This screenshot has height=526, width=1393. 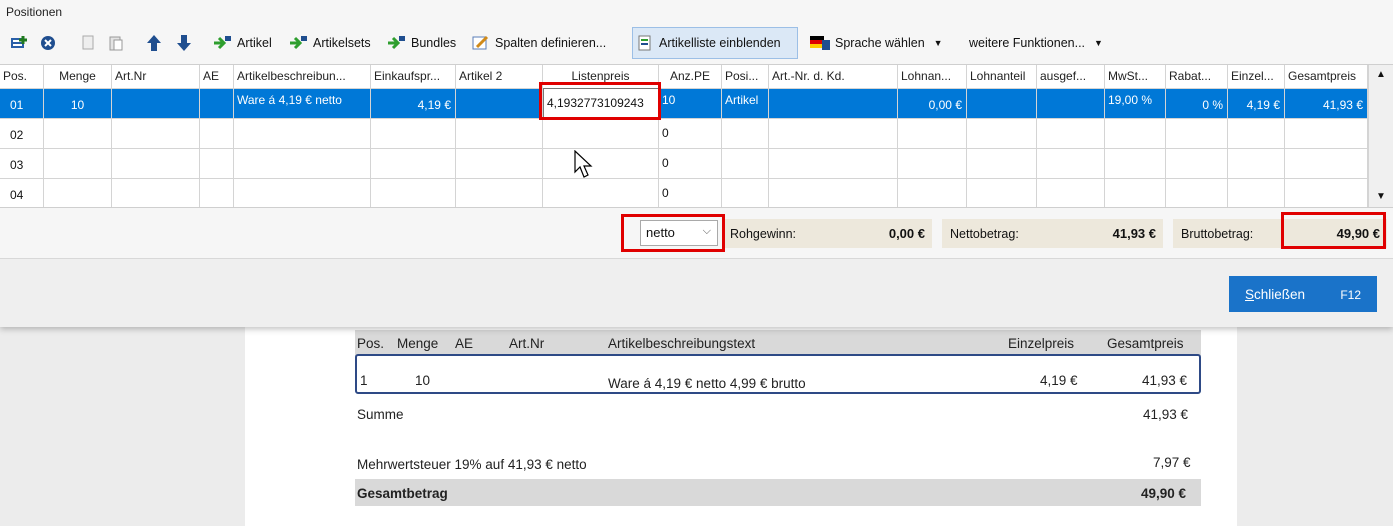 I want to click on row1-anzpe: 10, so click(x=690, y=104).